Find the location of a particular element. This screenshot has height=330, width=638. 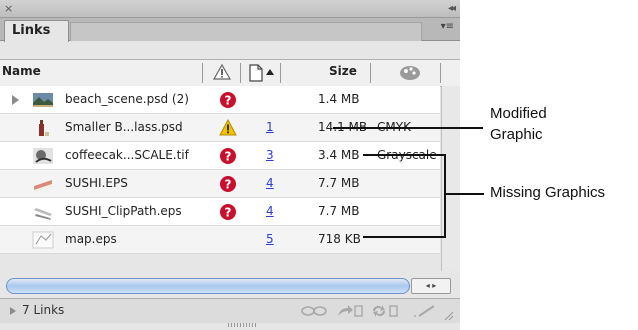

column-size: Size is located at coordinates (343, 71).